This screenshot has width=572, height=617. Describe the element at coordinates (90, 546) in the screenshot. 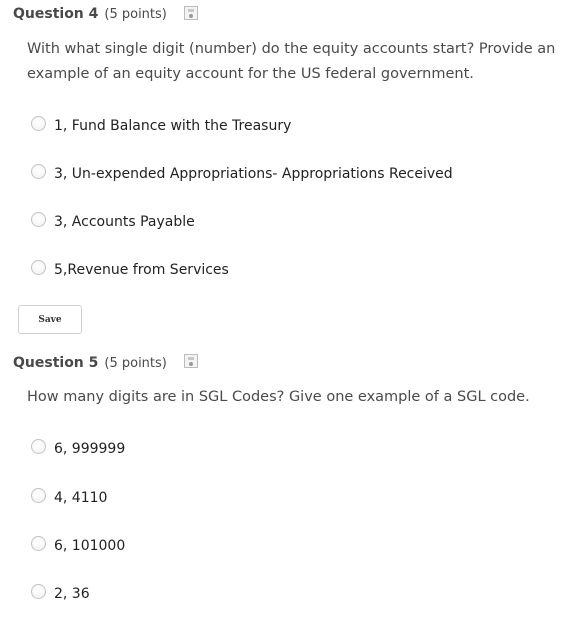

I see `option-label: 6, 101000` at that location.